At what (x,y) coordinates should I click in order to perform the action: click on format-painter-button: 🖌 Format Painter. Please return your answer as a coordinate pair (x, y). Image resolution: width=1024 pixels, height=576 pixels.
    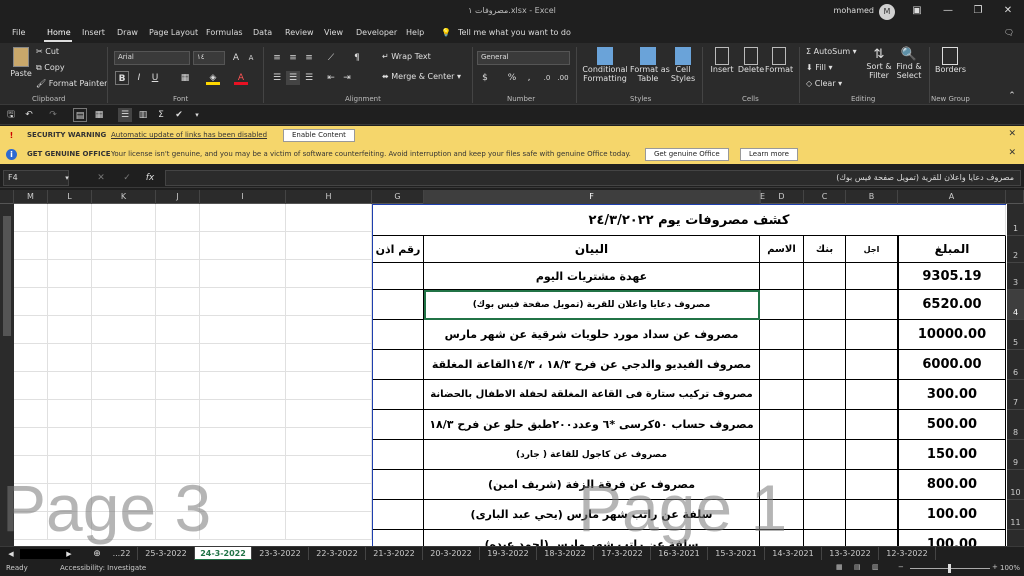
    Looking at the image, I should click on (71, 83).